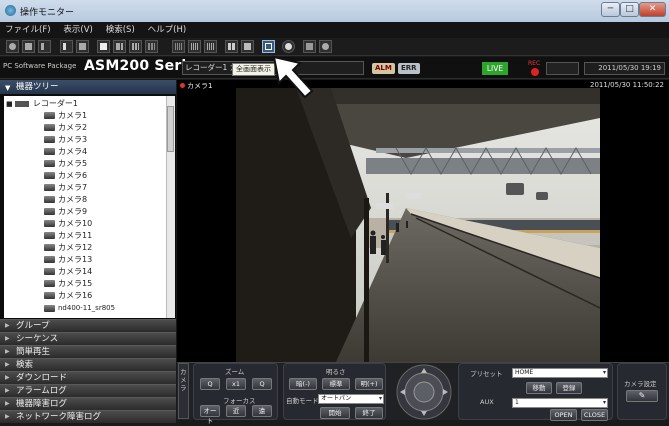 Image resolution: width=669 pixels, height=426 pixels. I want to click on brightness-label: 明るさ, so click(336, 372).